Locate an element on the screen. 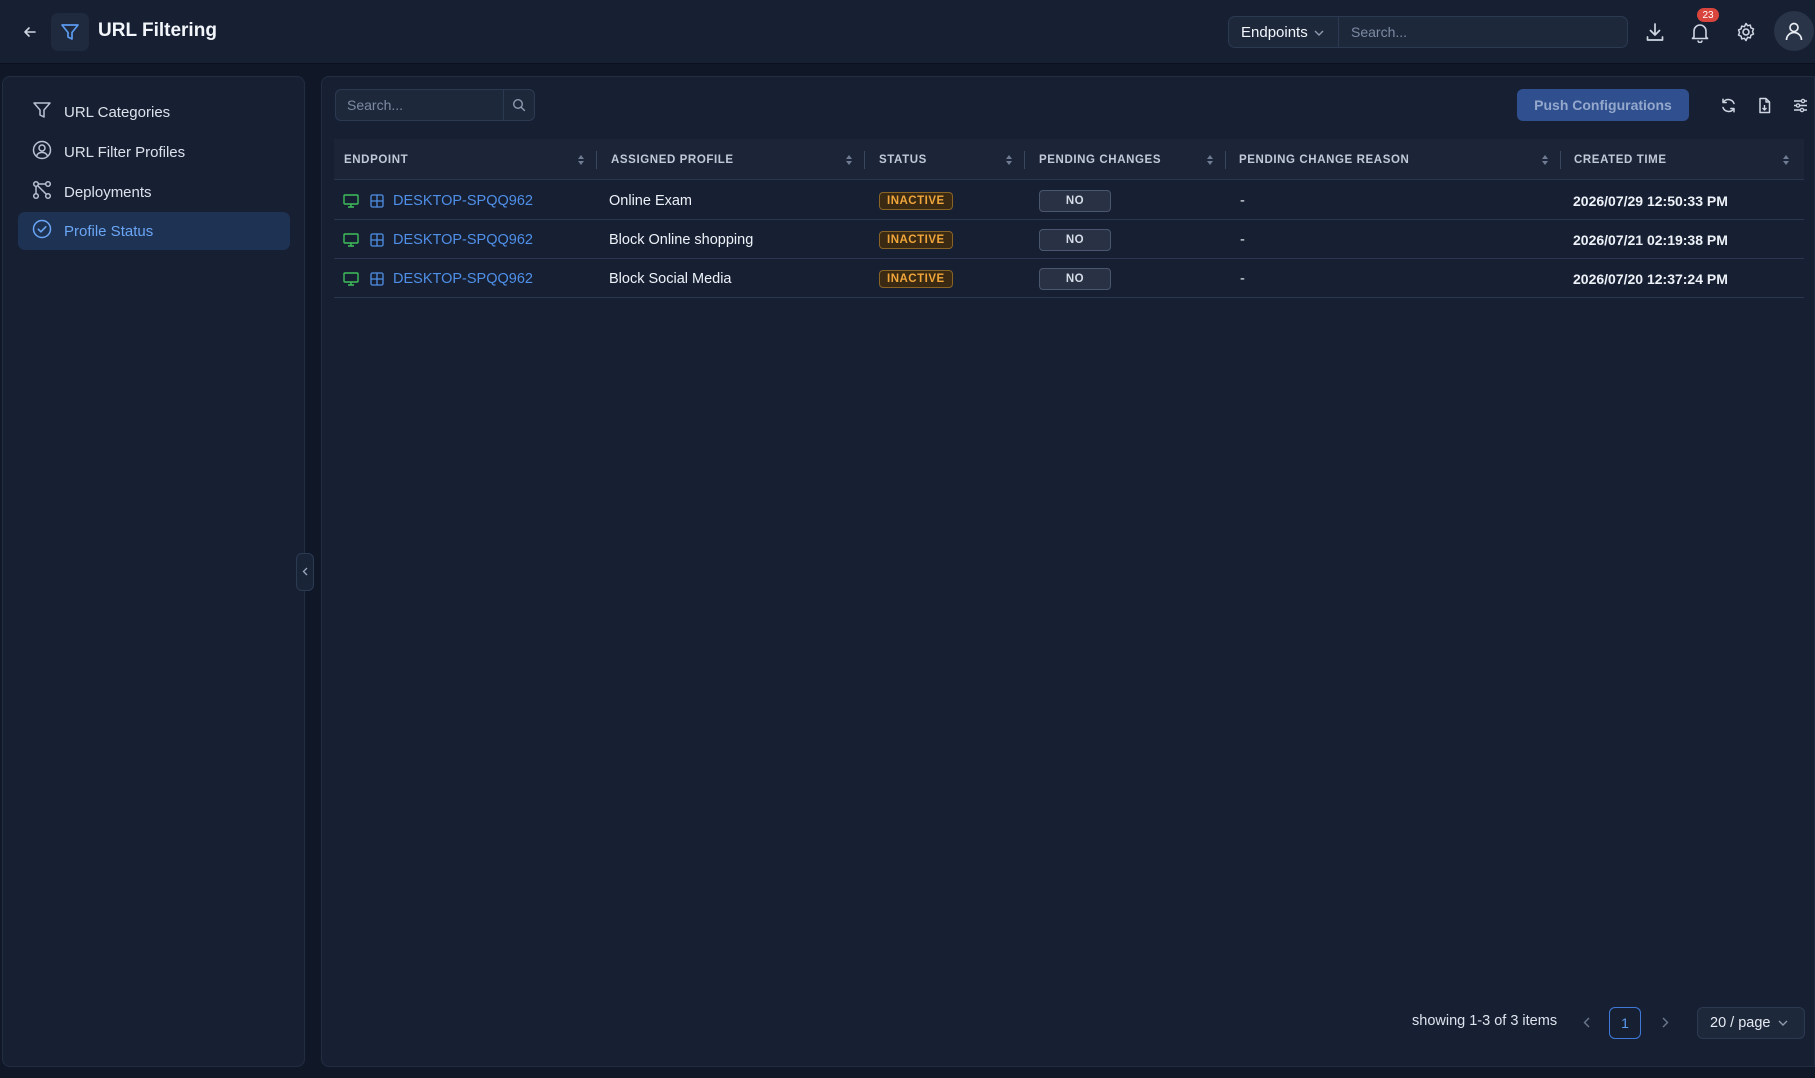 The height and width of the screenshot is (1078, 1815). sidebar-item-label: Profile Status is located at coordinates (109, 231).